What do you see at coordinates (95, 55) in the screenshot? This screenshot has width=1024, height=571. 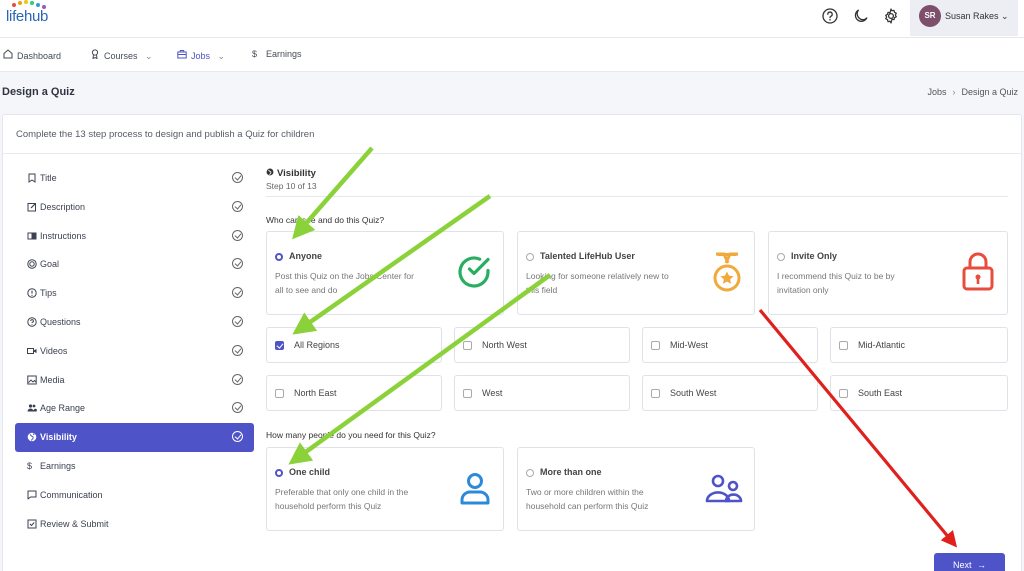 I see `award-icon` at bounding box center [95, 55].